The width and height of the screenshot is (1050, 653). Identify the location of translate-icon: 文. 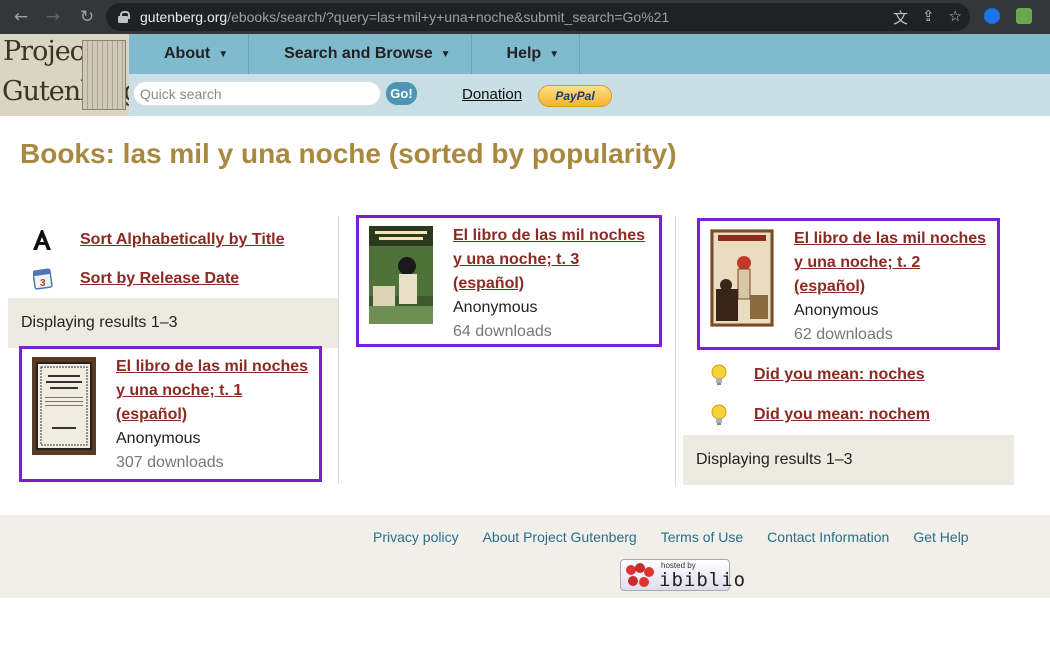
(900, 17).